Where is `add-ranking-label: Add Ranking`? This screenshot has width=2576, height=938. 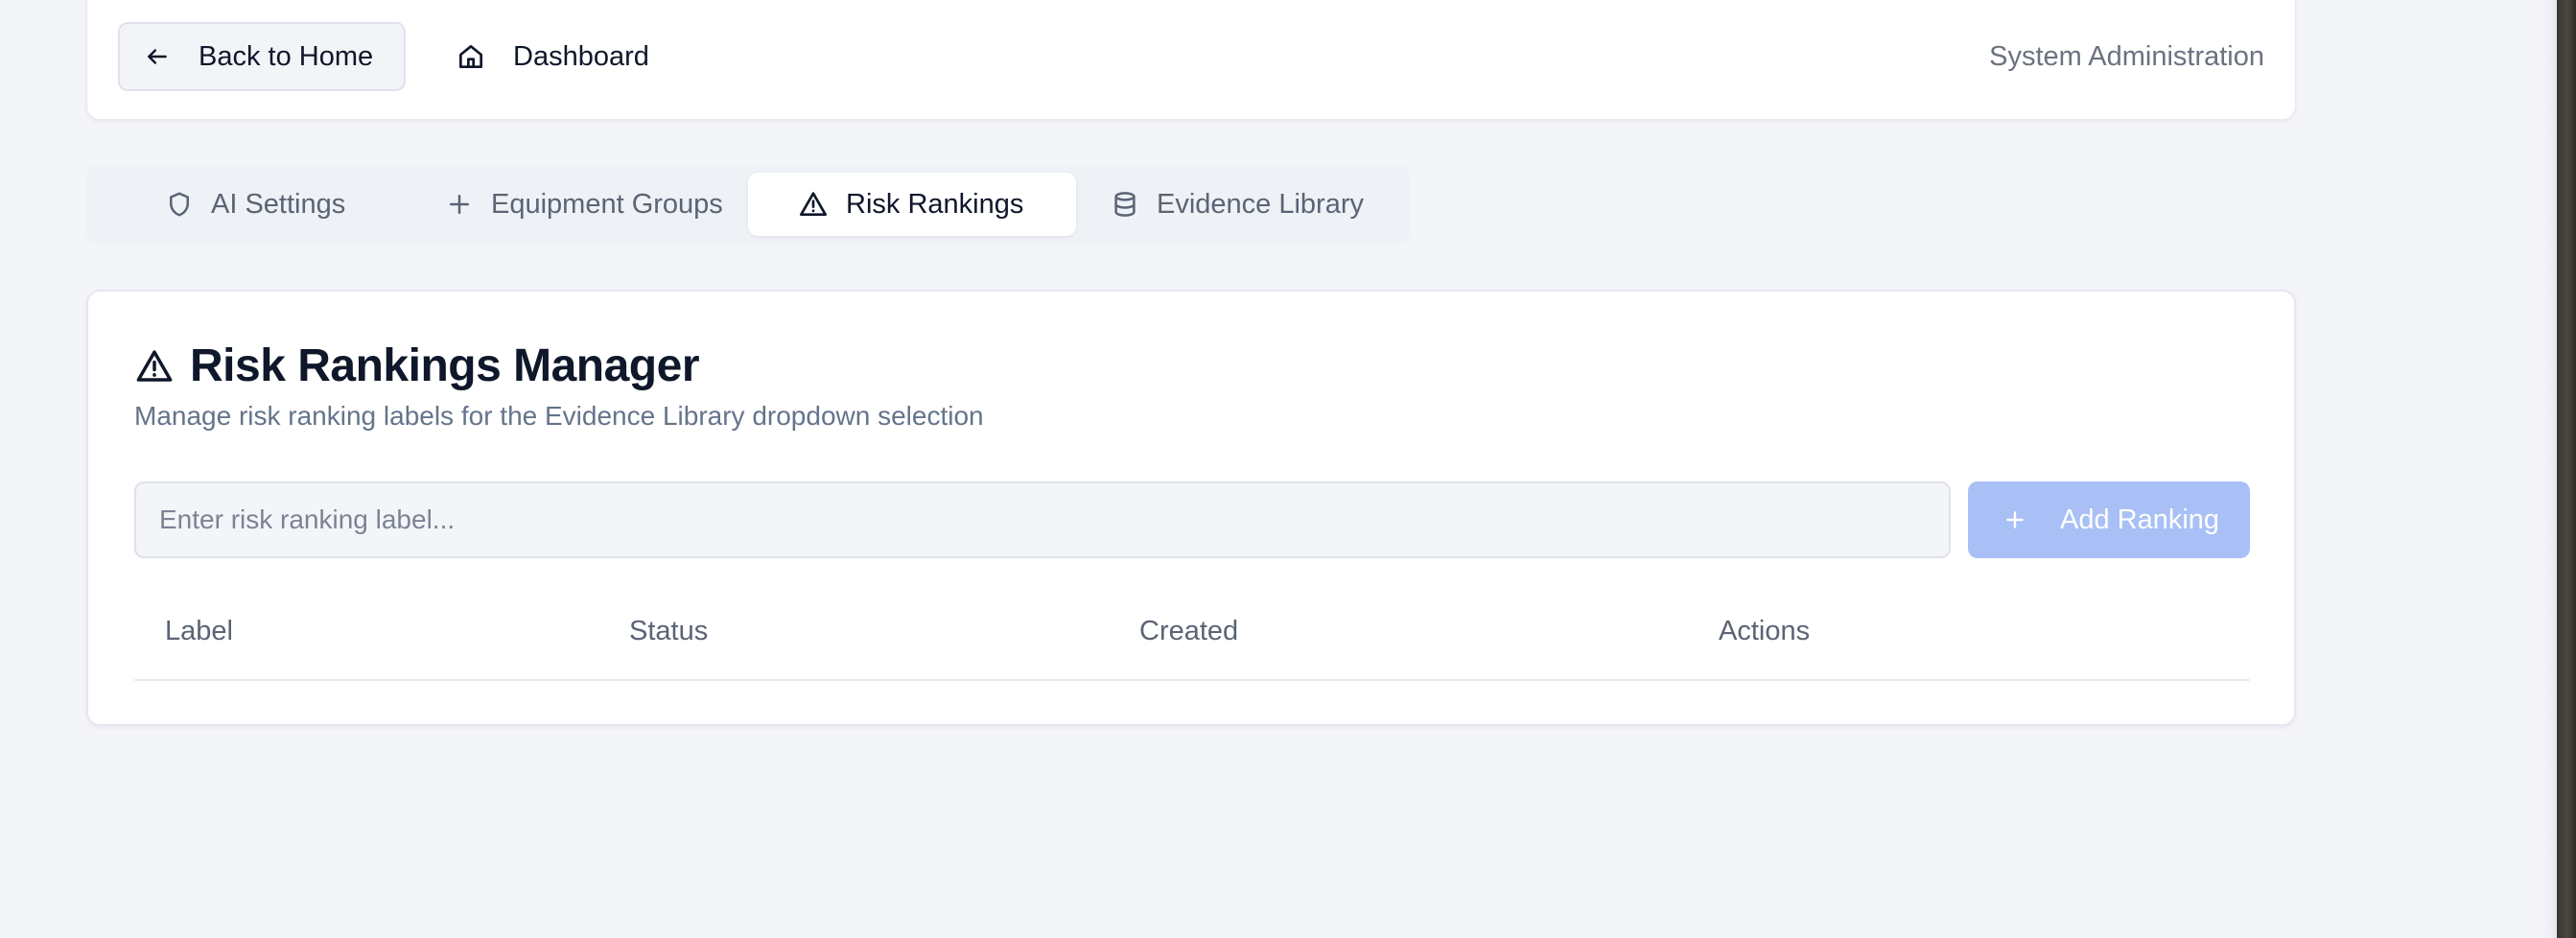
add-ranking-label: Add Ranking is located at coordinates (2140, 519).